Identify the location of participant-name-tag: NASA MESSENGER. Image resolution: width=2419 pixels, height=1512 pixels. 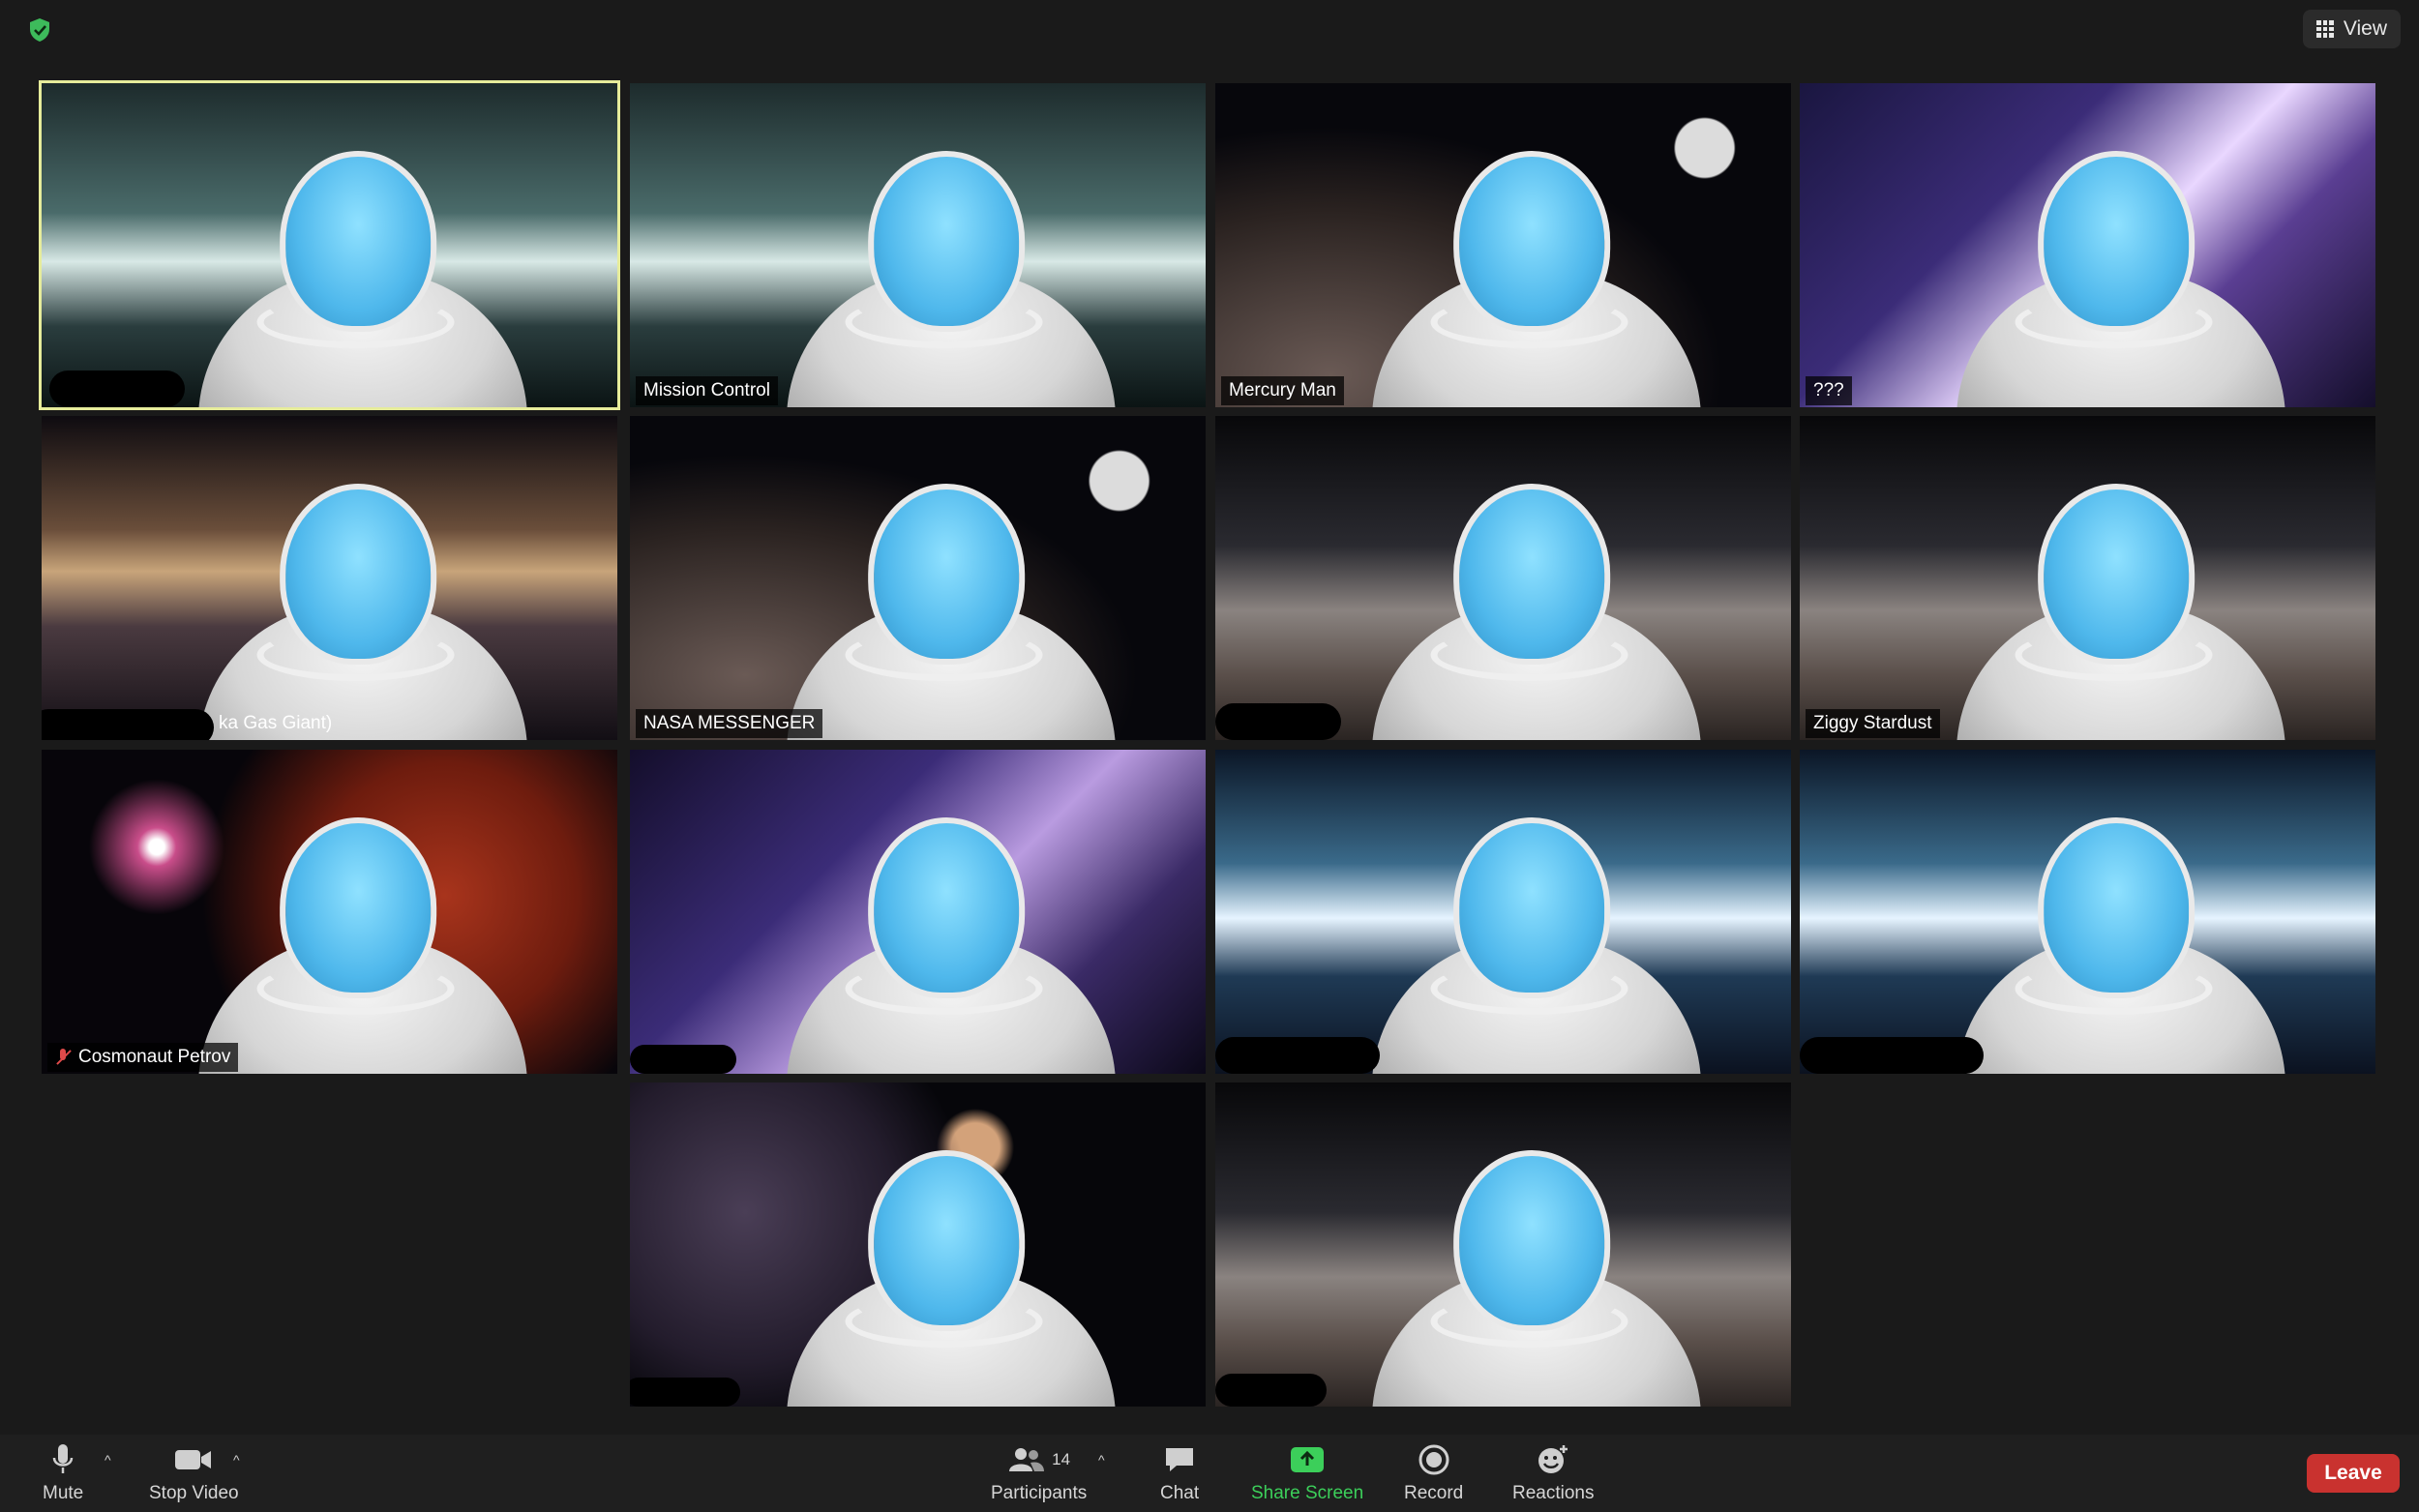
(730, 723).